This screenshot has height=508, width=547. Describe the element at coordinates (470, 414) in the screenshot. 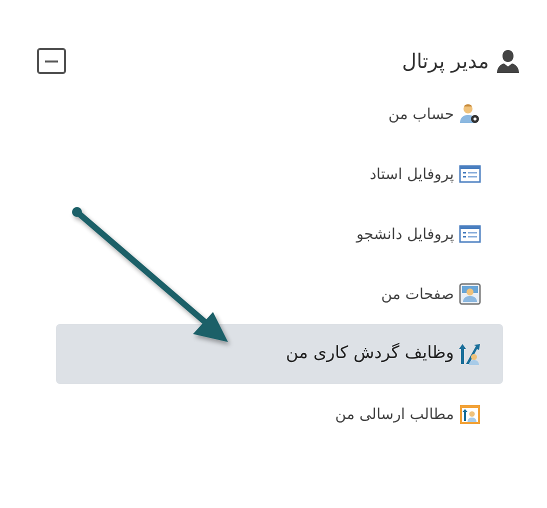

I see `folder-person-icon` at that location.